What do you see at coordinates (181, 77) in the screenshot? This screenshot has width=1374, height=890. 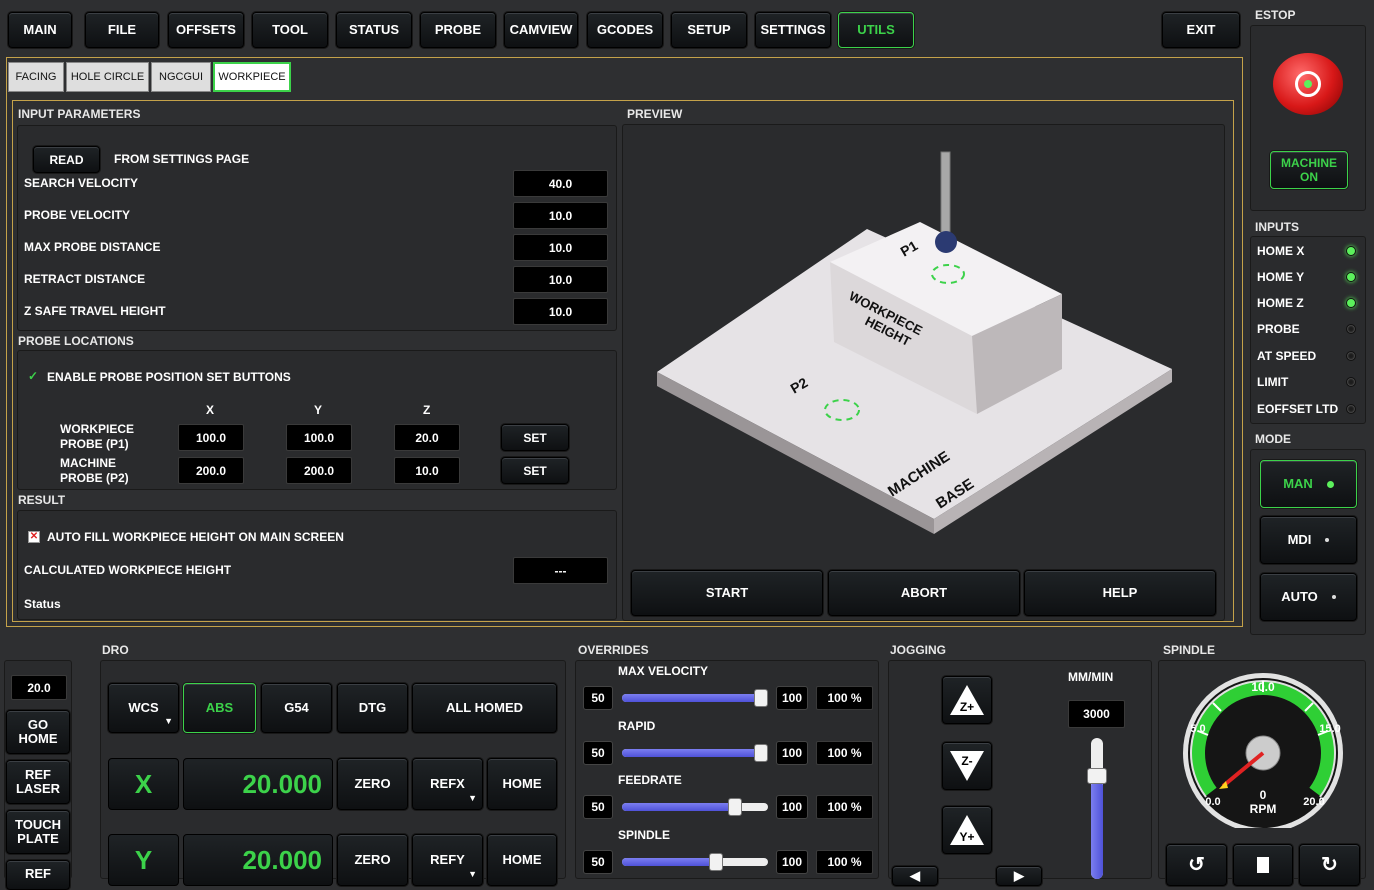 I see `tab-ngcgui: NGCGUI` at bounding box center [181, 77].